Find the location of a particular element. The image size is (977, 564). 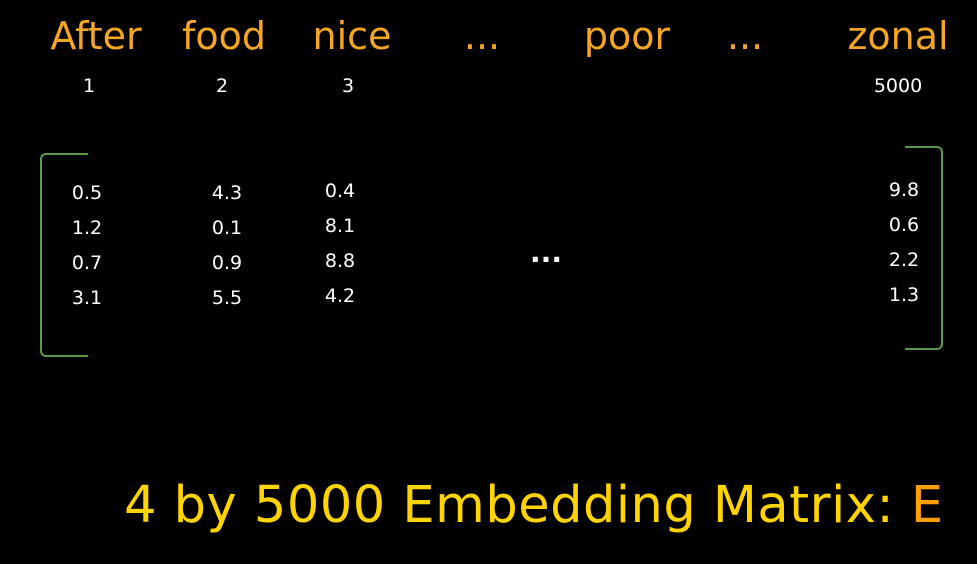

matrix-cell: 0.4 is located at coordinates (340, 191).